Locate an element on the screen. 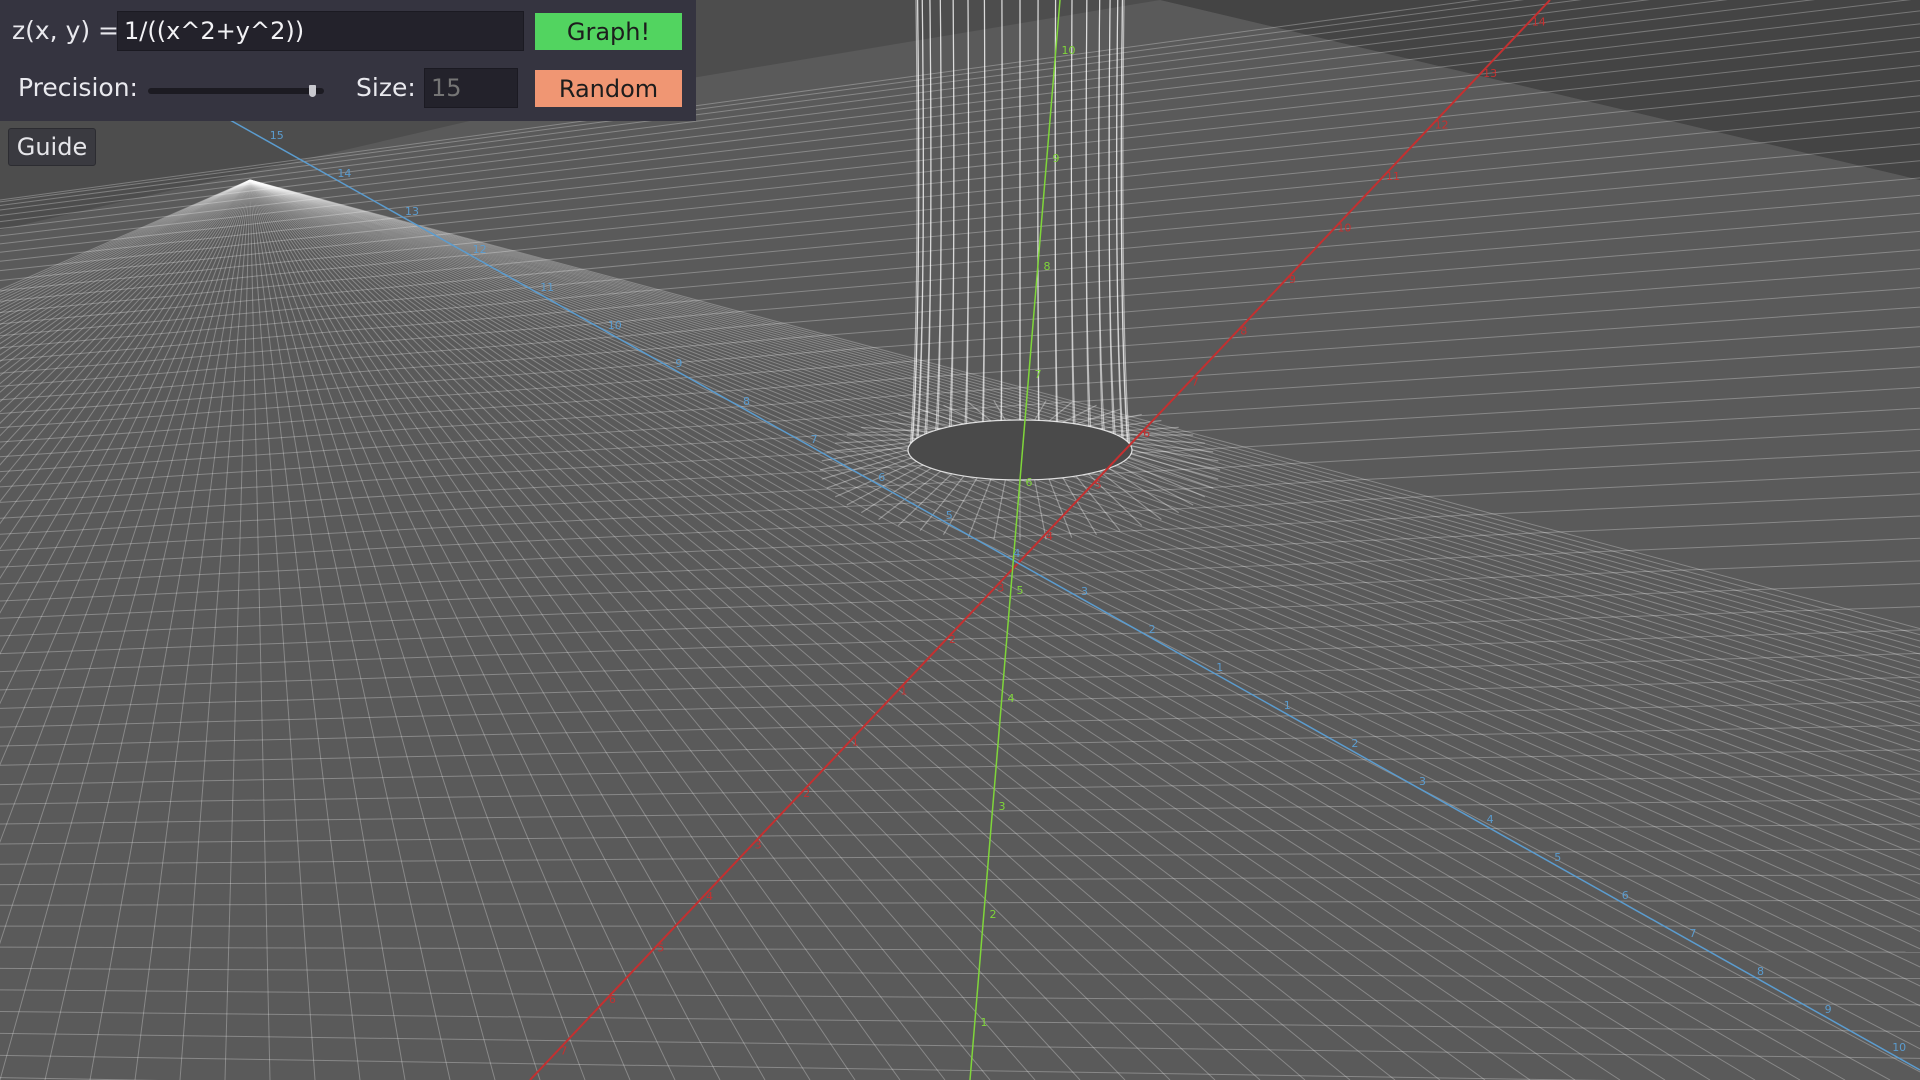 This screenshot has height=1080, width=1920. precision-slider-handle is located at coordinates (312, 91).